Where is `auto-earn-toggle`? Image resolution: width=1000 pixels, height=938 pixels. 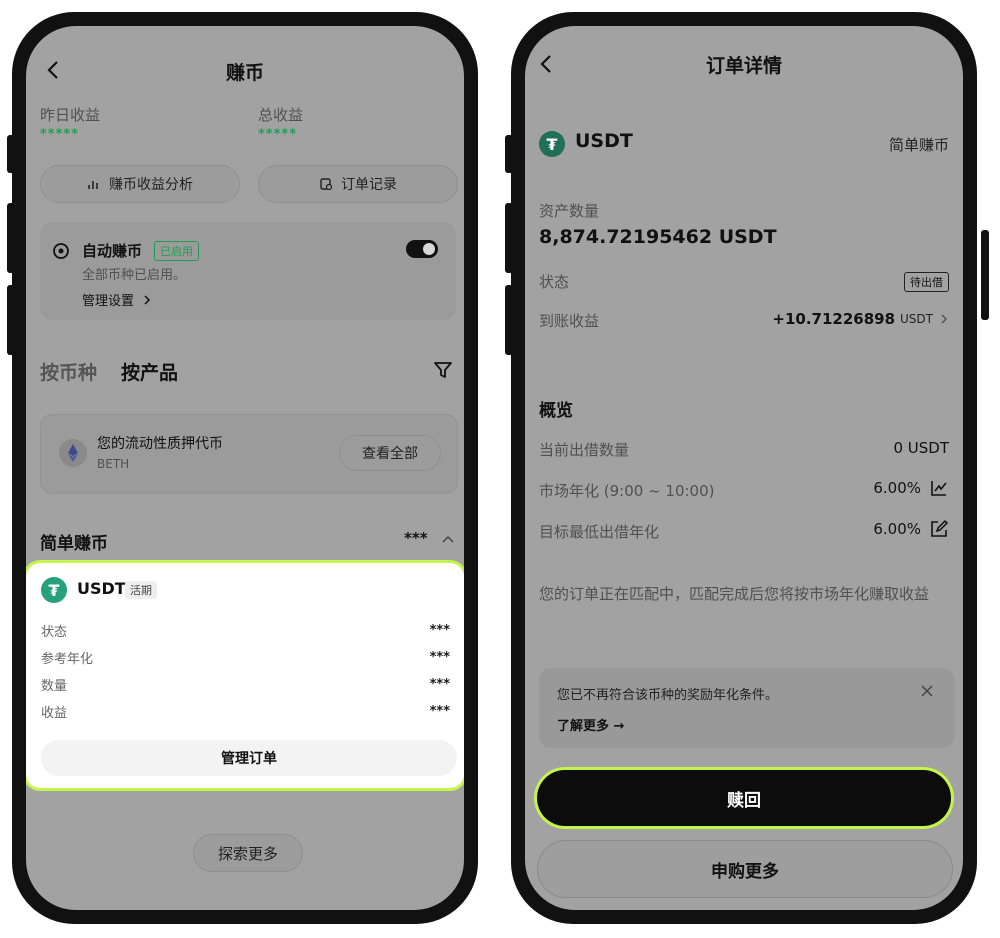 auto-earn-toggle is located at coordinates (422, 249).